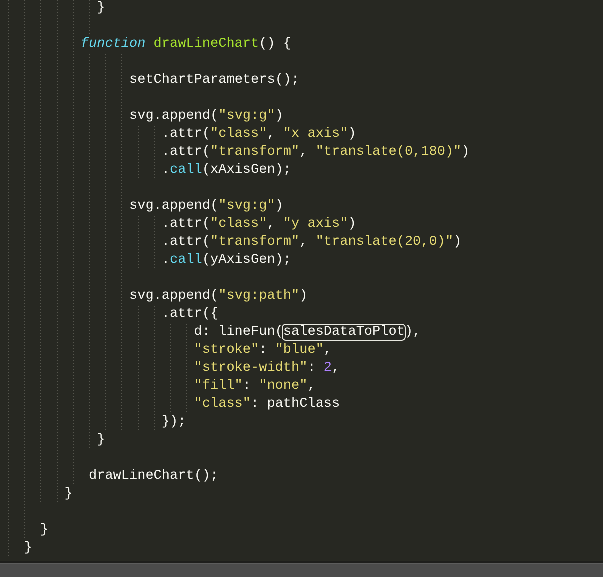 This screenshot has height=577, width=603. I want to click on code-line: d: lineFun(salesDataToPlot),, so click(308, 333).